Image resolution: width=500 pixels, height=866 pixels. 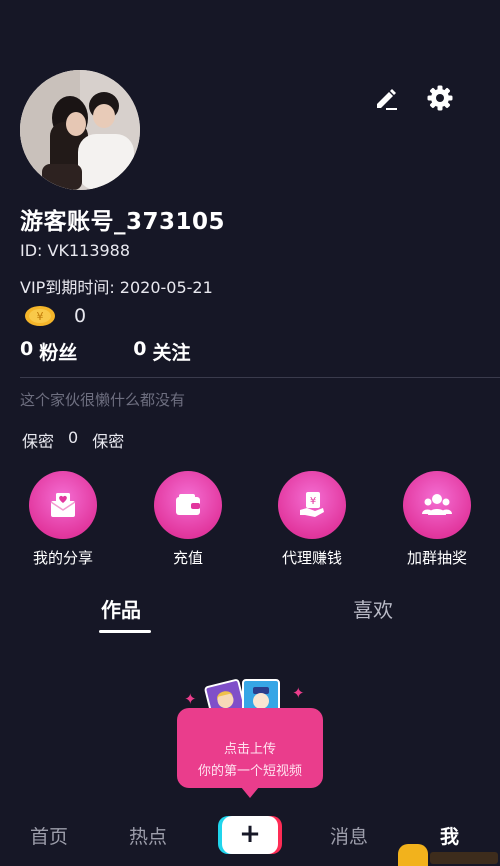 I want to click on profile-tags: 保密 0 保密, so click(x=73, y=440).